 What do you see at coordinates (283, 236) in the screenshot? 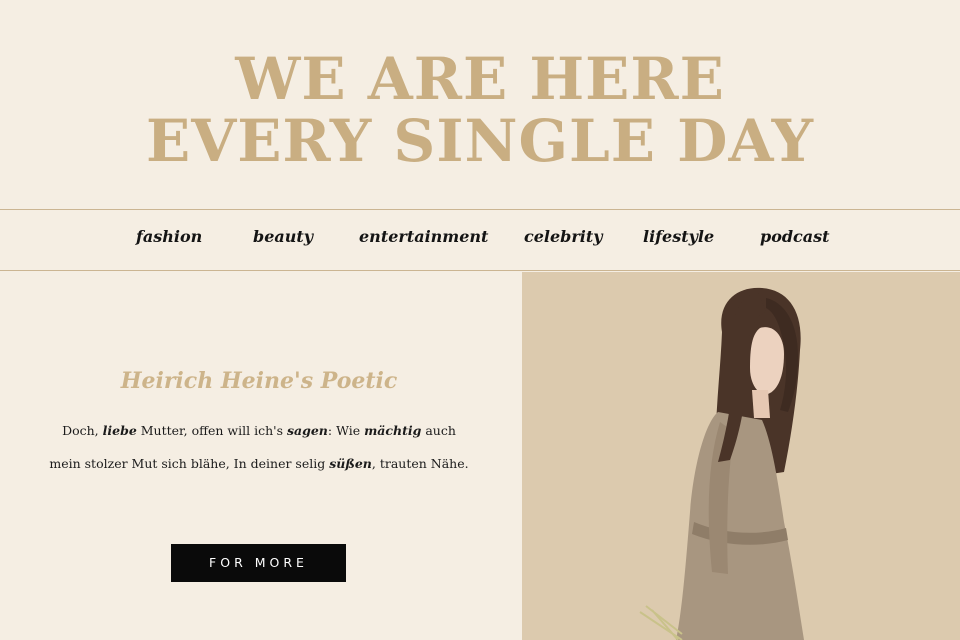
I see `nav-item-beauty: beauty` at bounding box center [283, 236].